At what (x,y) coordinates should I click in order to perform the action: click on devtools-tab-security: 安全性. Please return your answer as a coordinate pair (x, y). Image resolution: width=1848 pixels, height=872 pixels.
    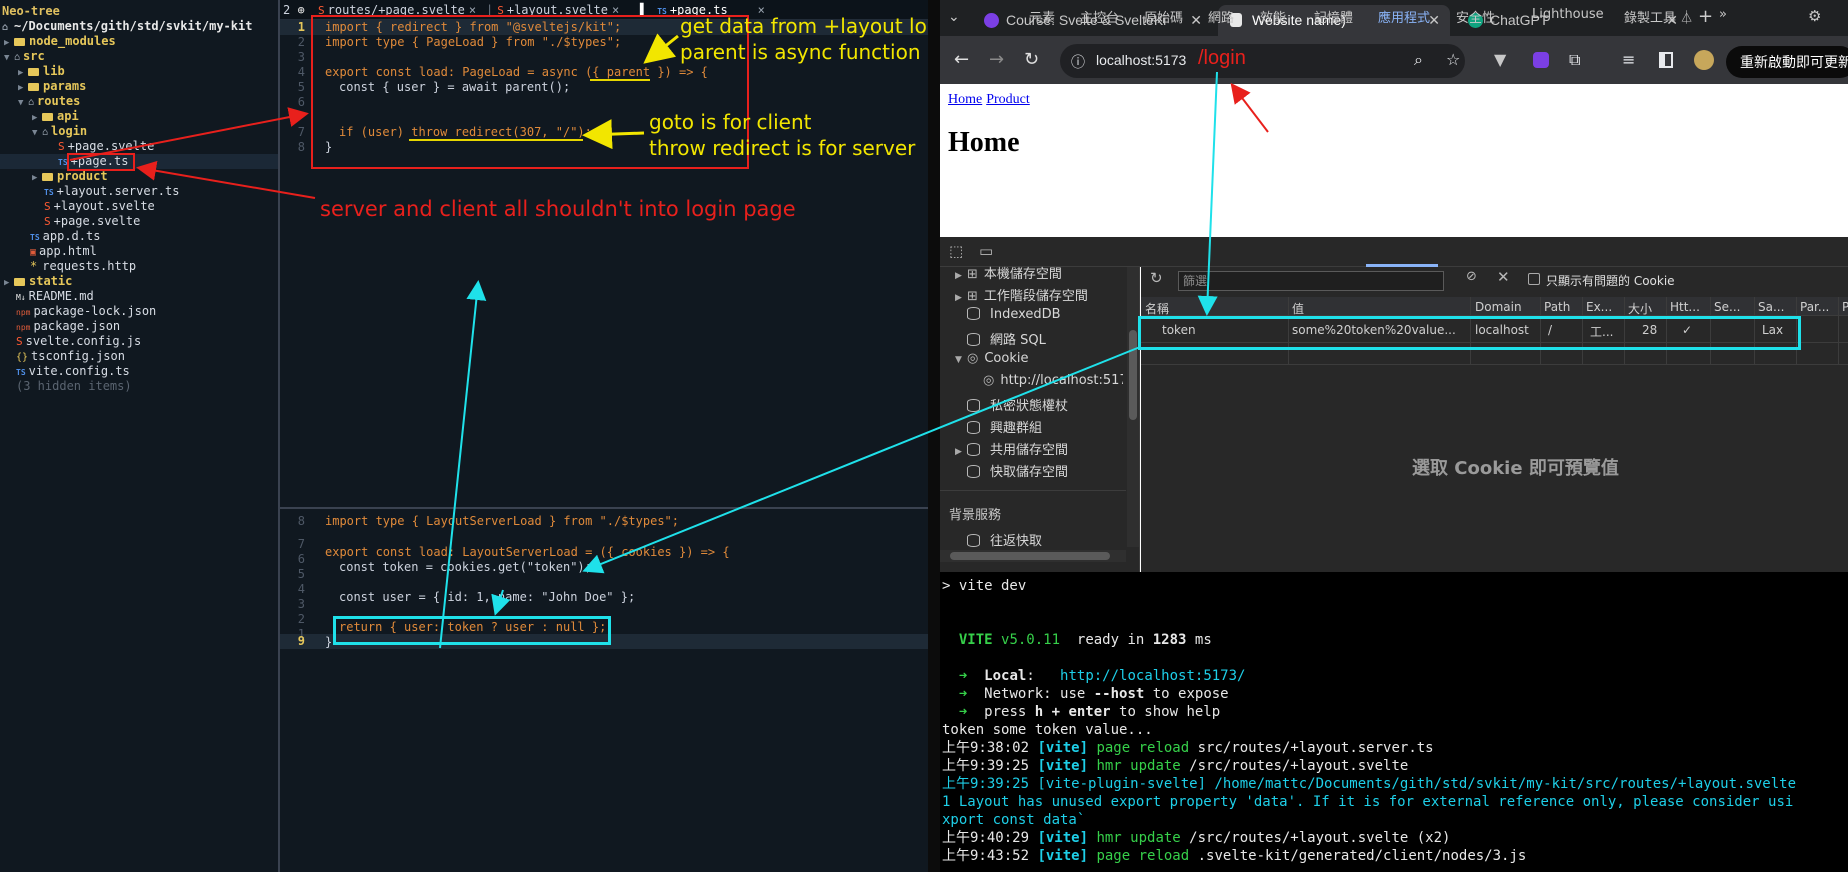
    Looking at the image, I should click on (1475, 16).